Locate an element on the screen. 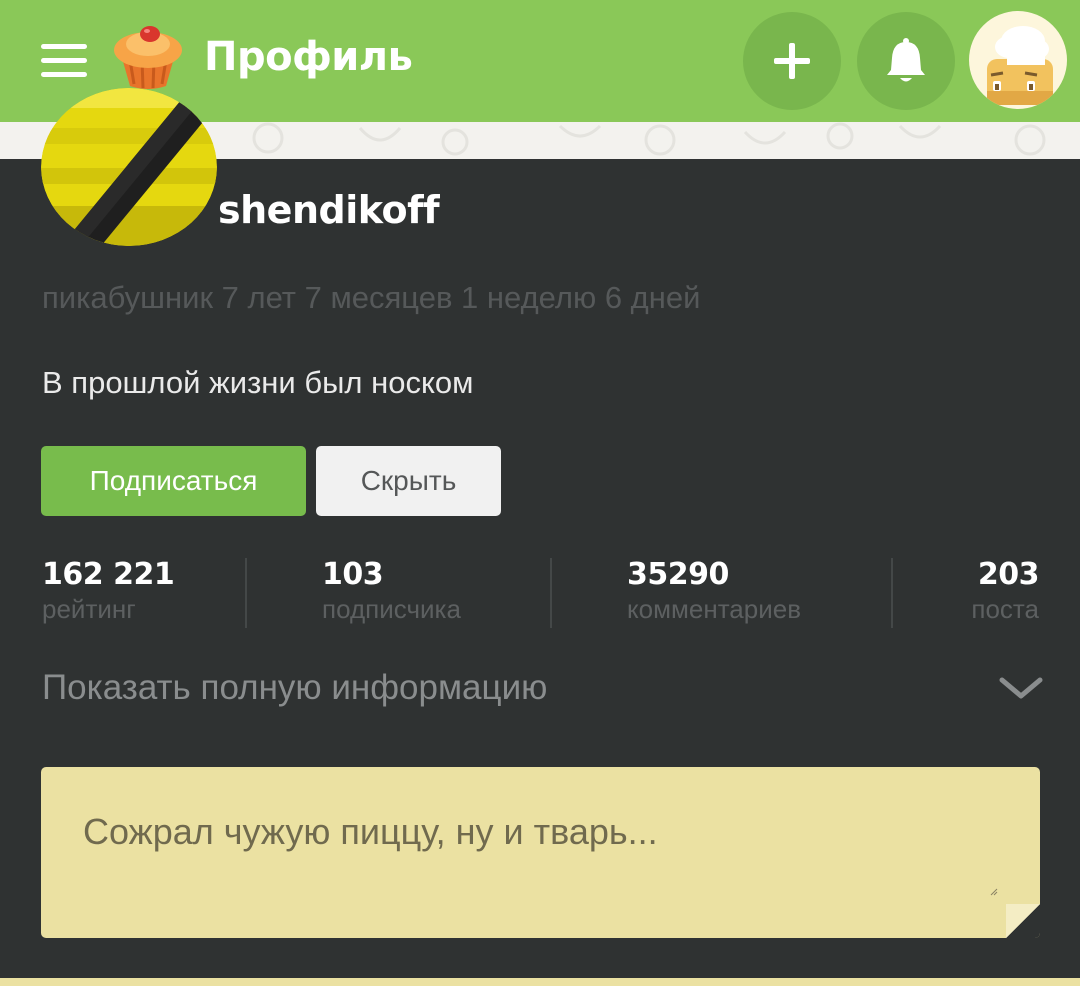 Image resolution: width=1080 pixels, height=986 pixels. notifications-button is located at coordinates (906, 61).